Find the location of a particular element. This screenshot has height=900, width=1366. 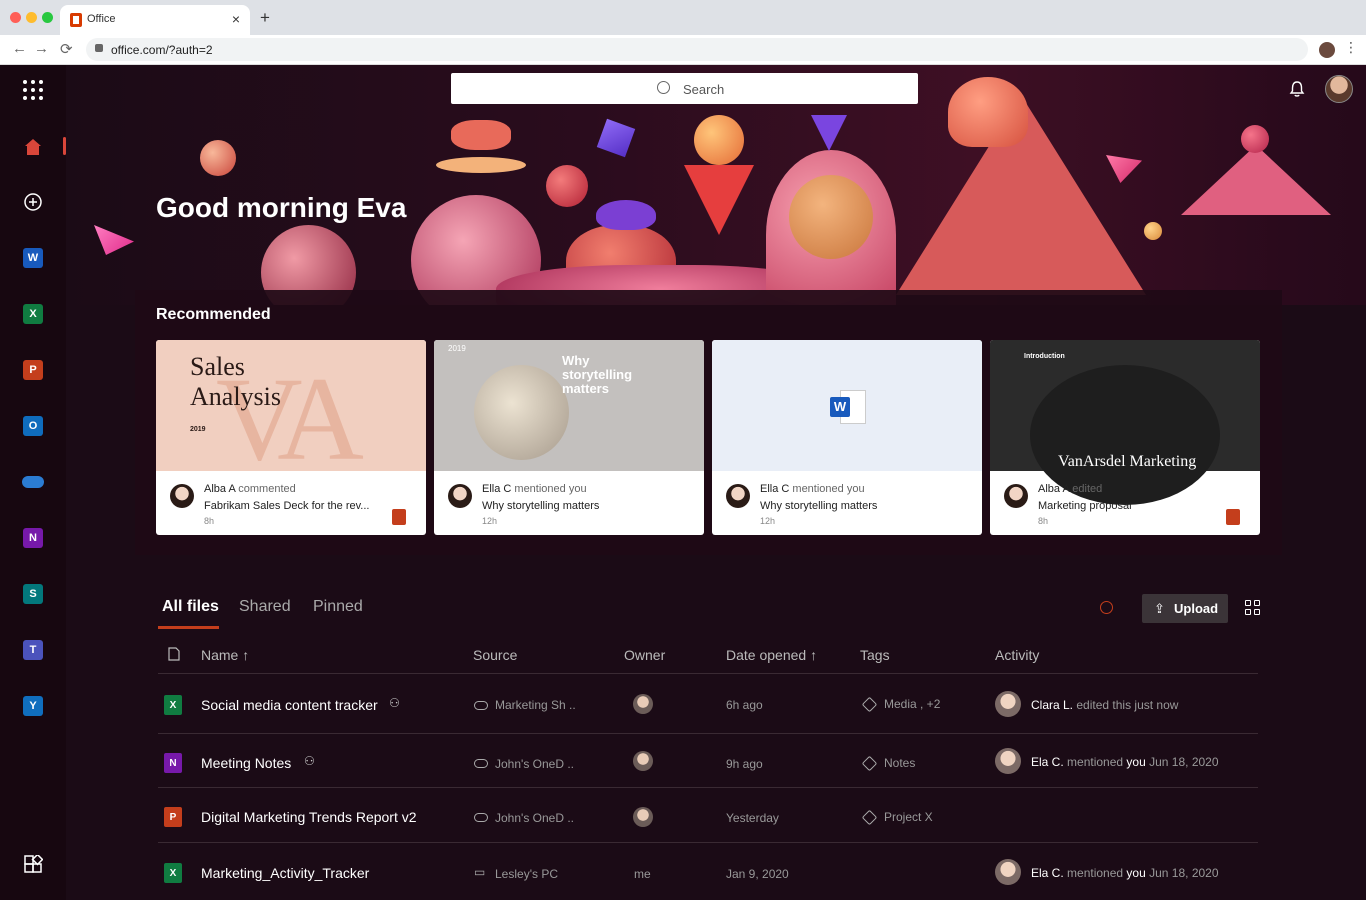

thumb-title: Sales Analysis is located at coordinates (235, 381).